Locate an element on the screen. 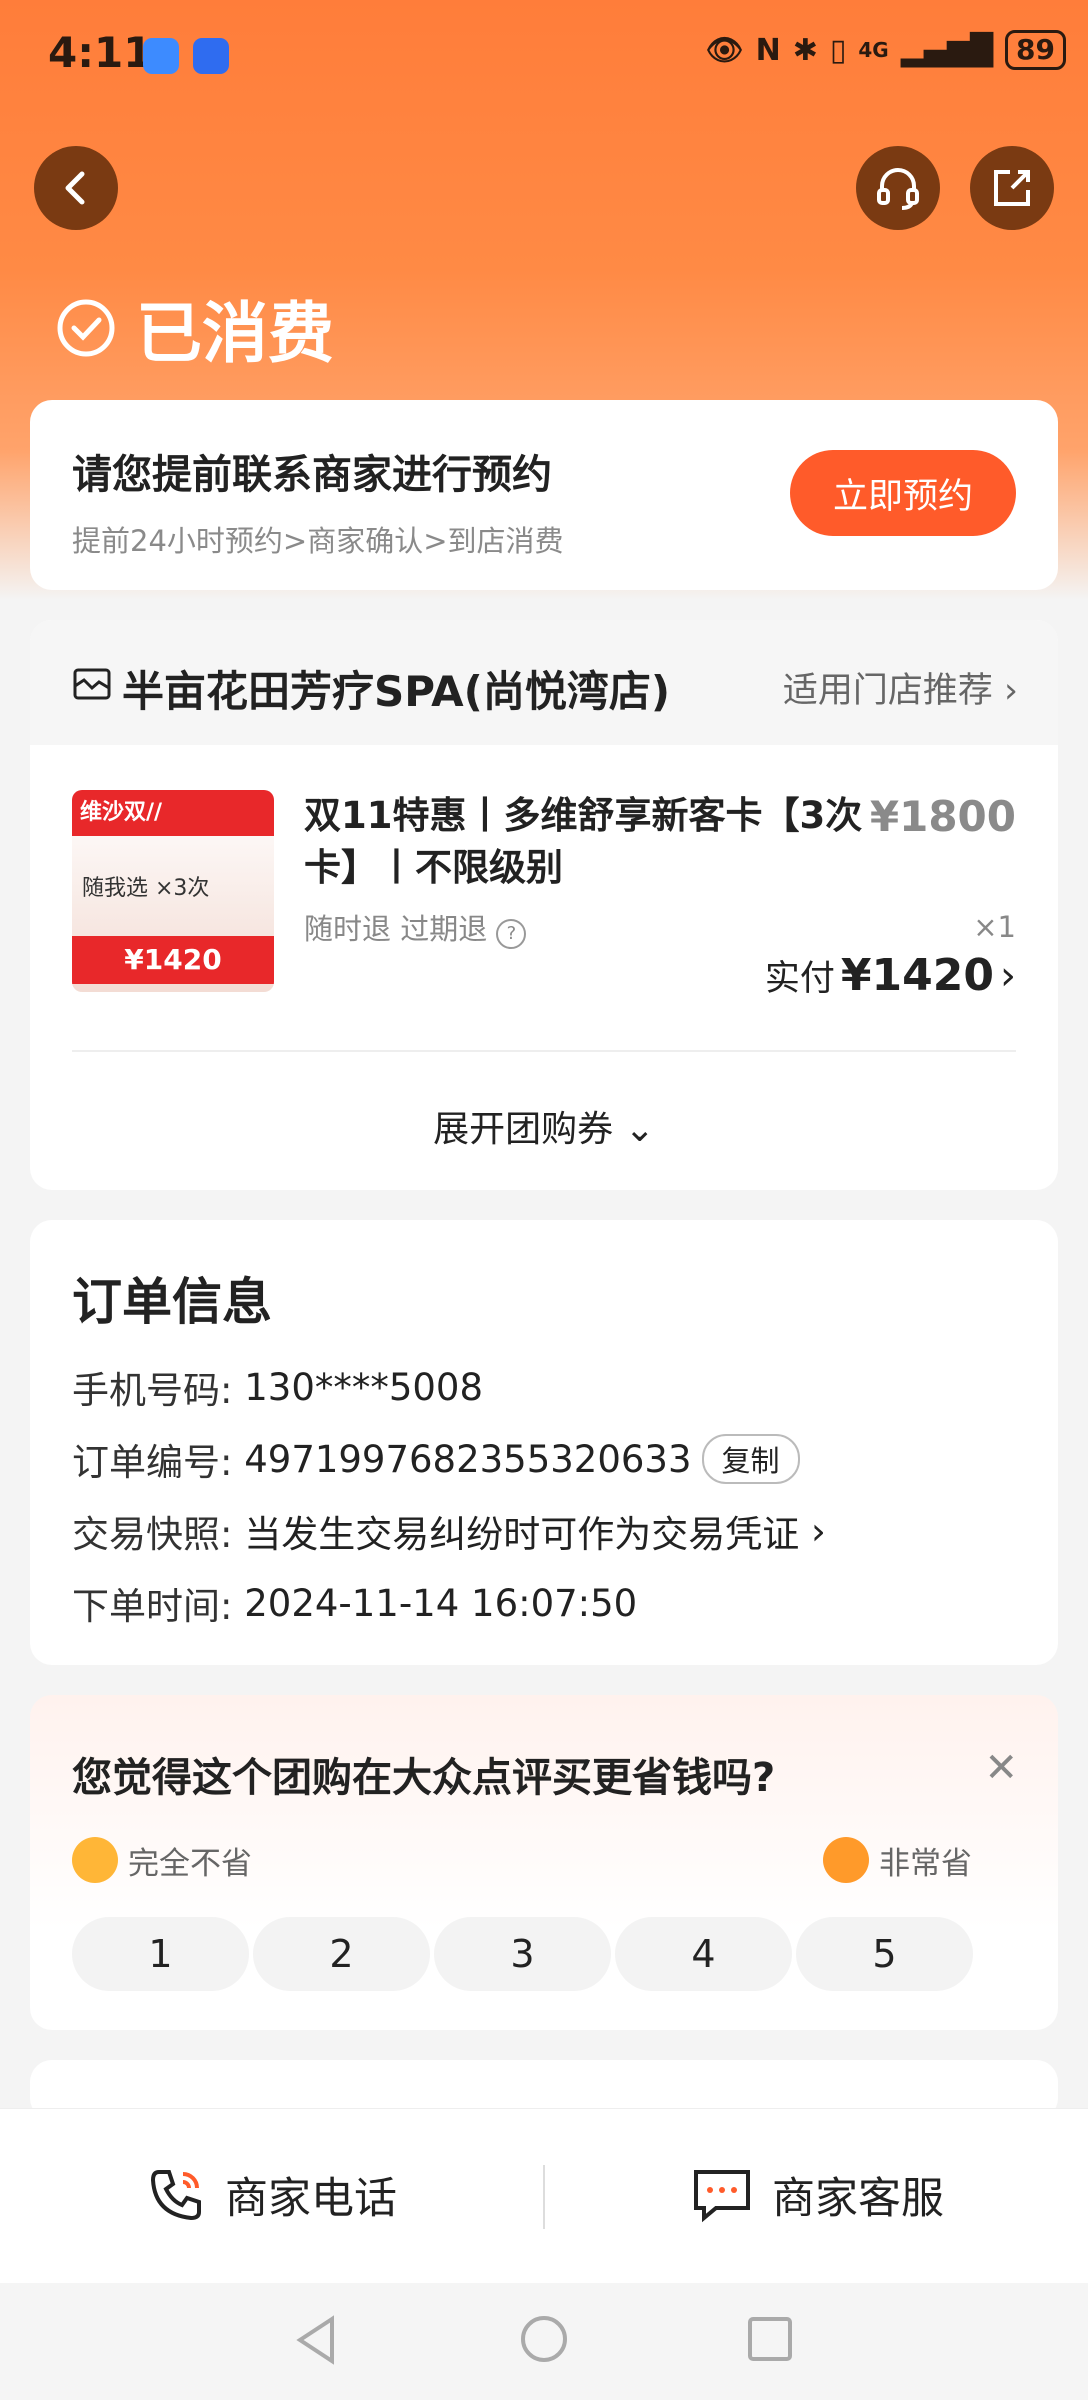  survey-right-label: 非常省 is located at coordinates (897, 1860).